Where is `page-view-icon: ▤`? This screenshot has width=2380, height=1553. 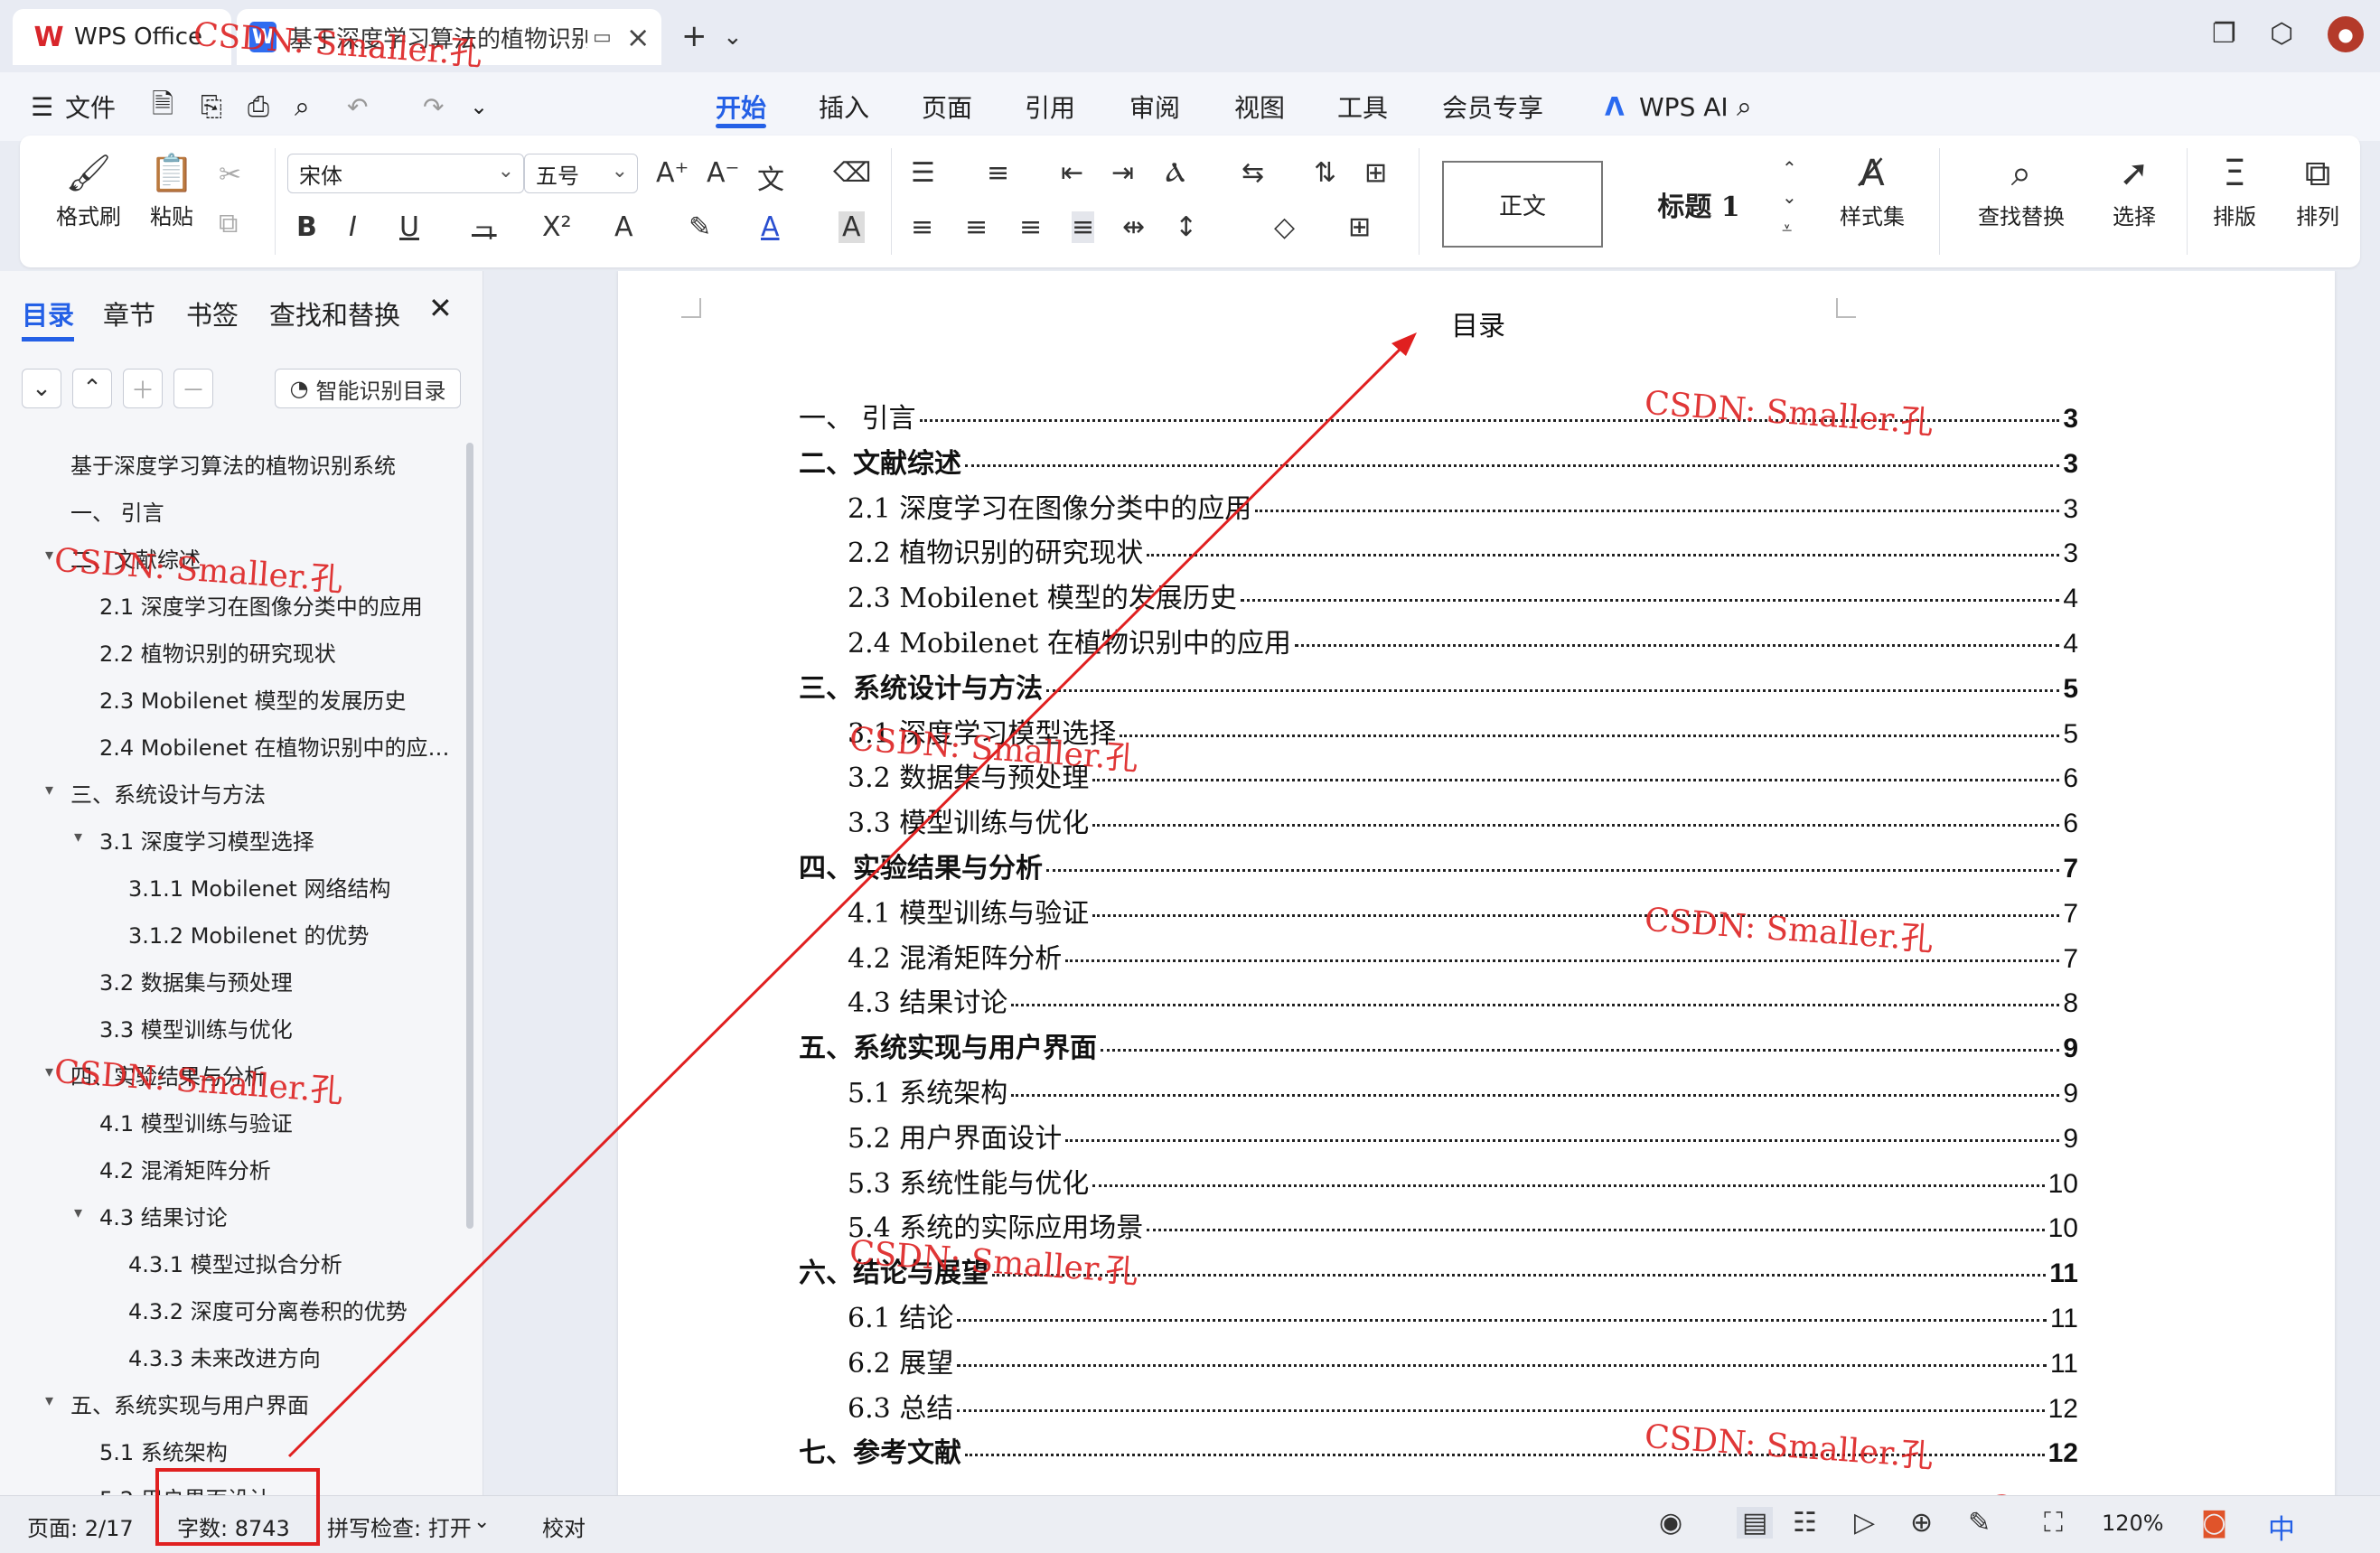 page-view-icon: ▤ is located at coordinates (1755, 1523).